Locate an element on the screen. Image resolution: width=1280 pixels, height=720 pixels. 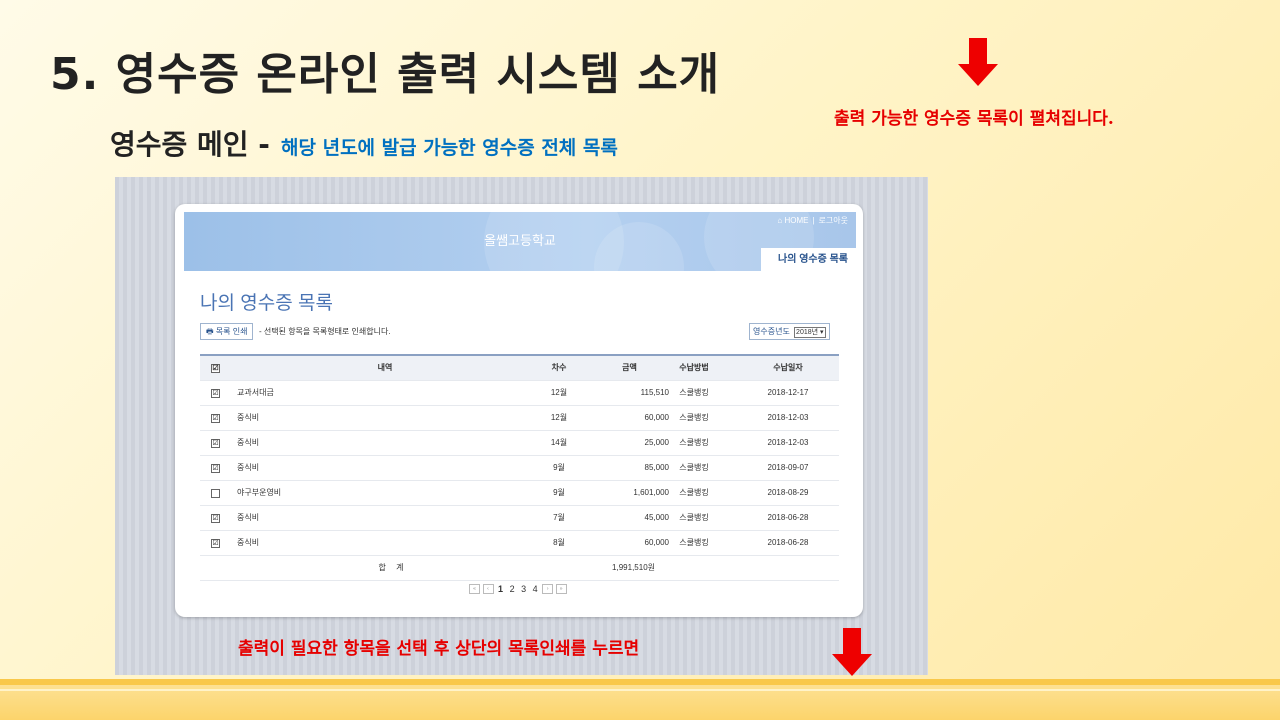
table-row: ☑ 중식비 8월 60,000 스쿨뱅킹 2018-06-28 is located at coordinates (519, 543).